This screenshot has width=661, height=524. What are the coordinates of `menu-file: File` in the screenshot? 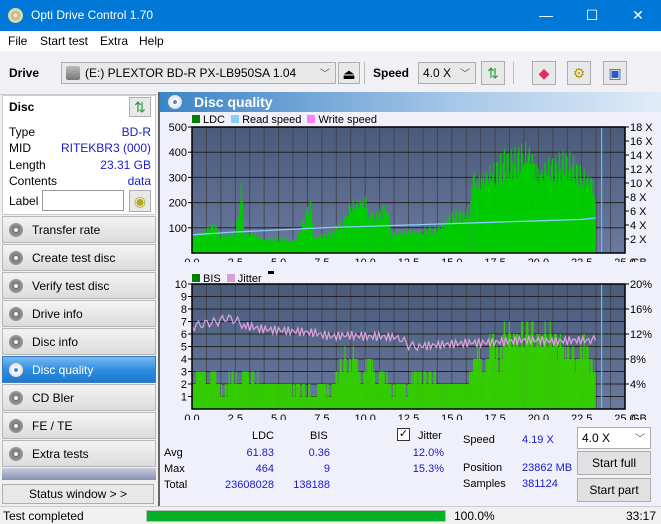 It's located at (17, 41).